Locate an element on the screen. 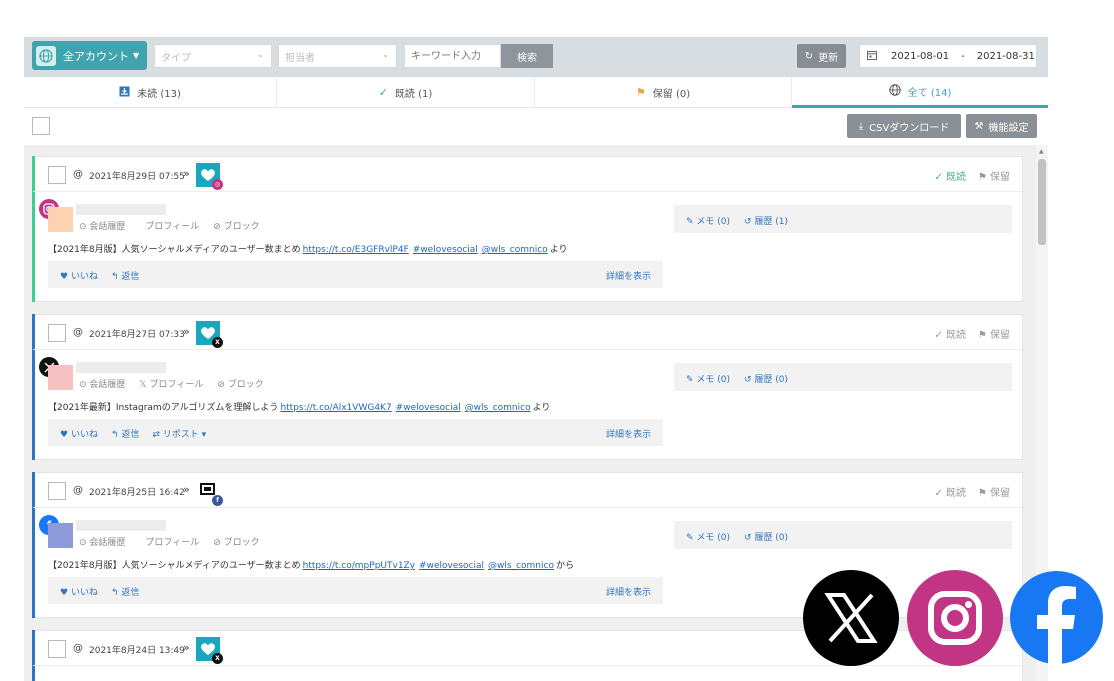  profile-link: 𝕏 プロフィール is located at coordinates (171, 383).